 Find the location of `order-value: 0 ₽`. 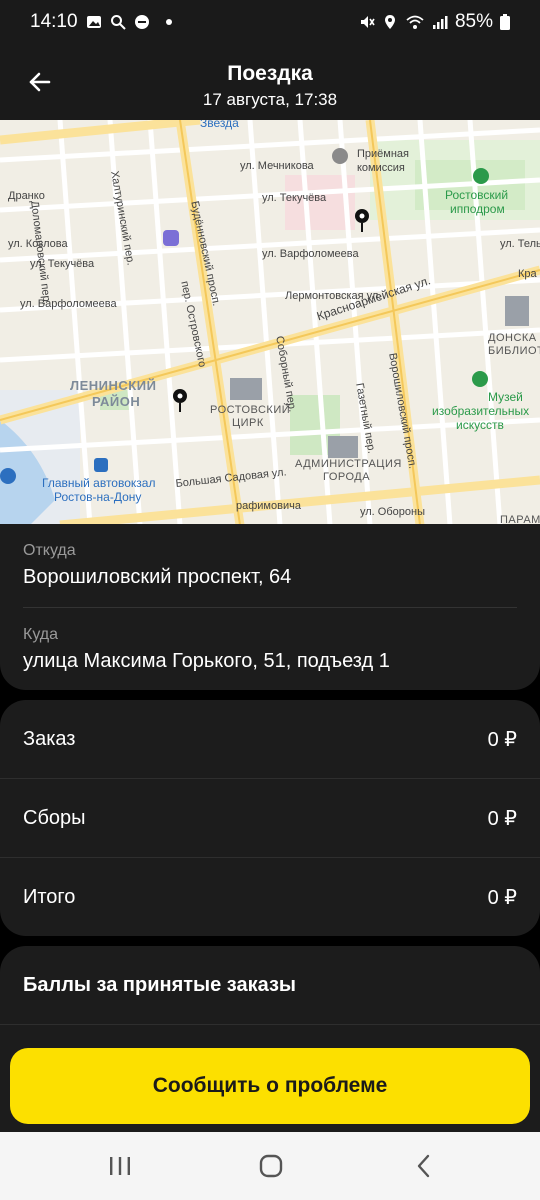

order-value: 0 ₽ is located at coordinates (502, 739).